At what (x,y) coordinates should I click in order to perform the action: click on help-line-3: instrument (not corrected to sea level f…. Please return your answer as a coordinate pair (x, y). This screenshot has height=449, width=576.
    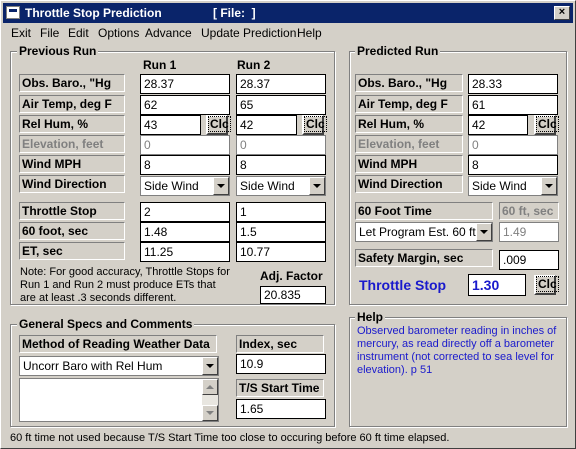
    Looking at the image, I should click on (455, 357).